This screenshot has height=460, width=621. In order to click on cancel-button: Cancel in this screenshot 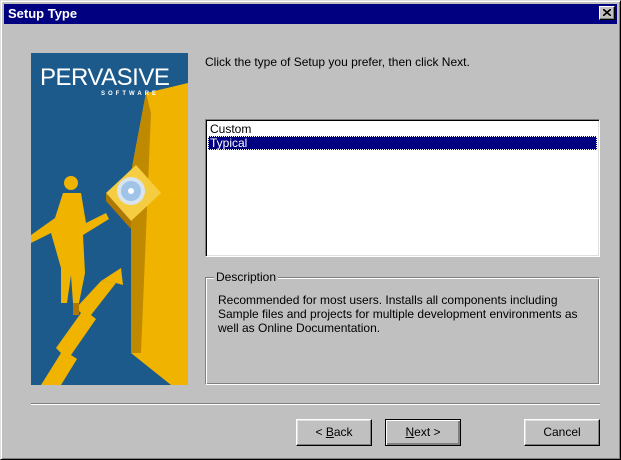, I will do `click(562, 432)`.